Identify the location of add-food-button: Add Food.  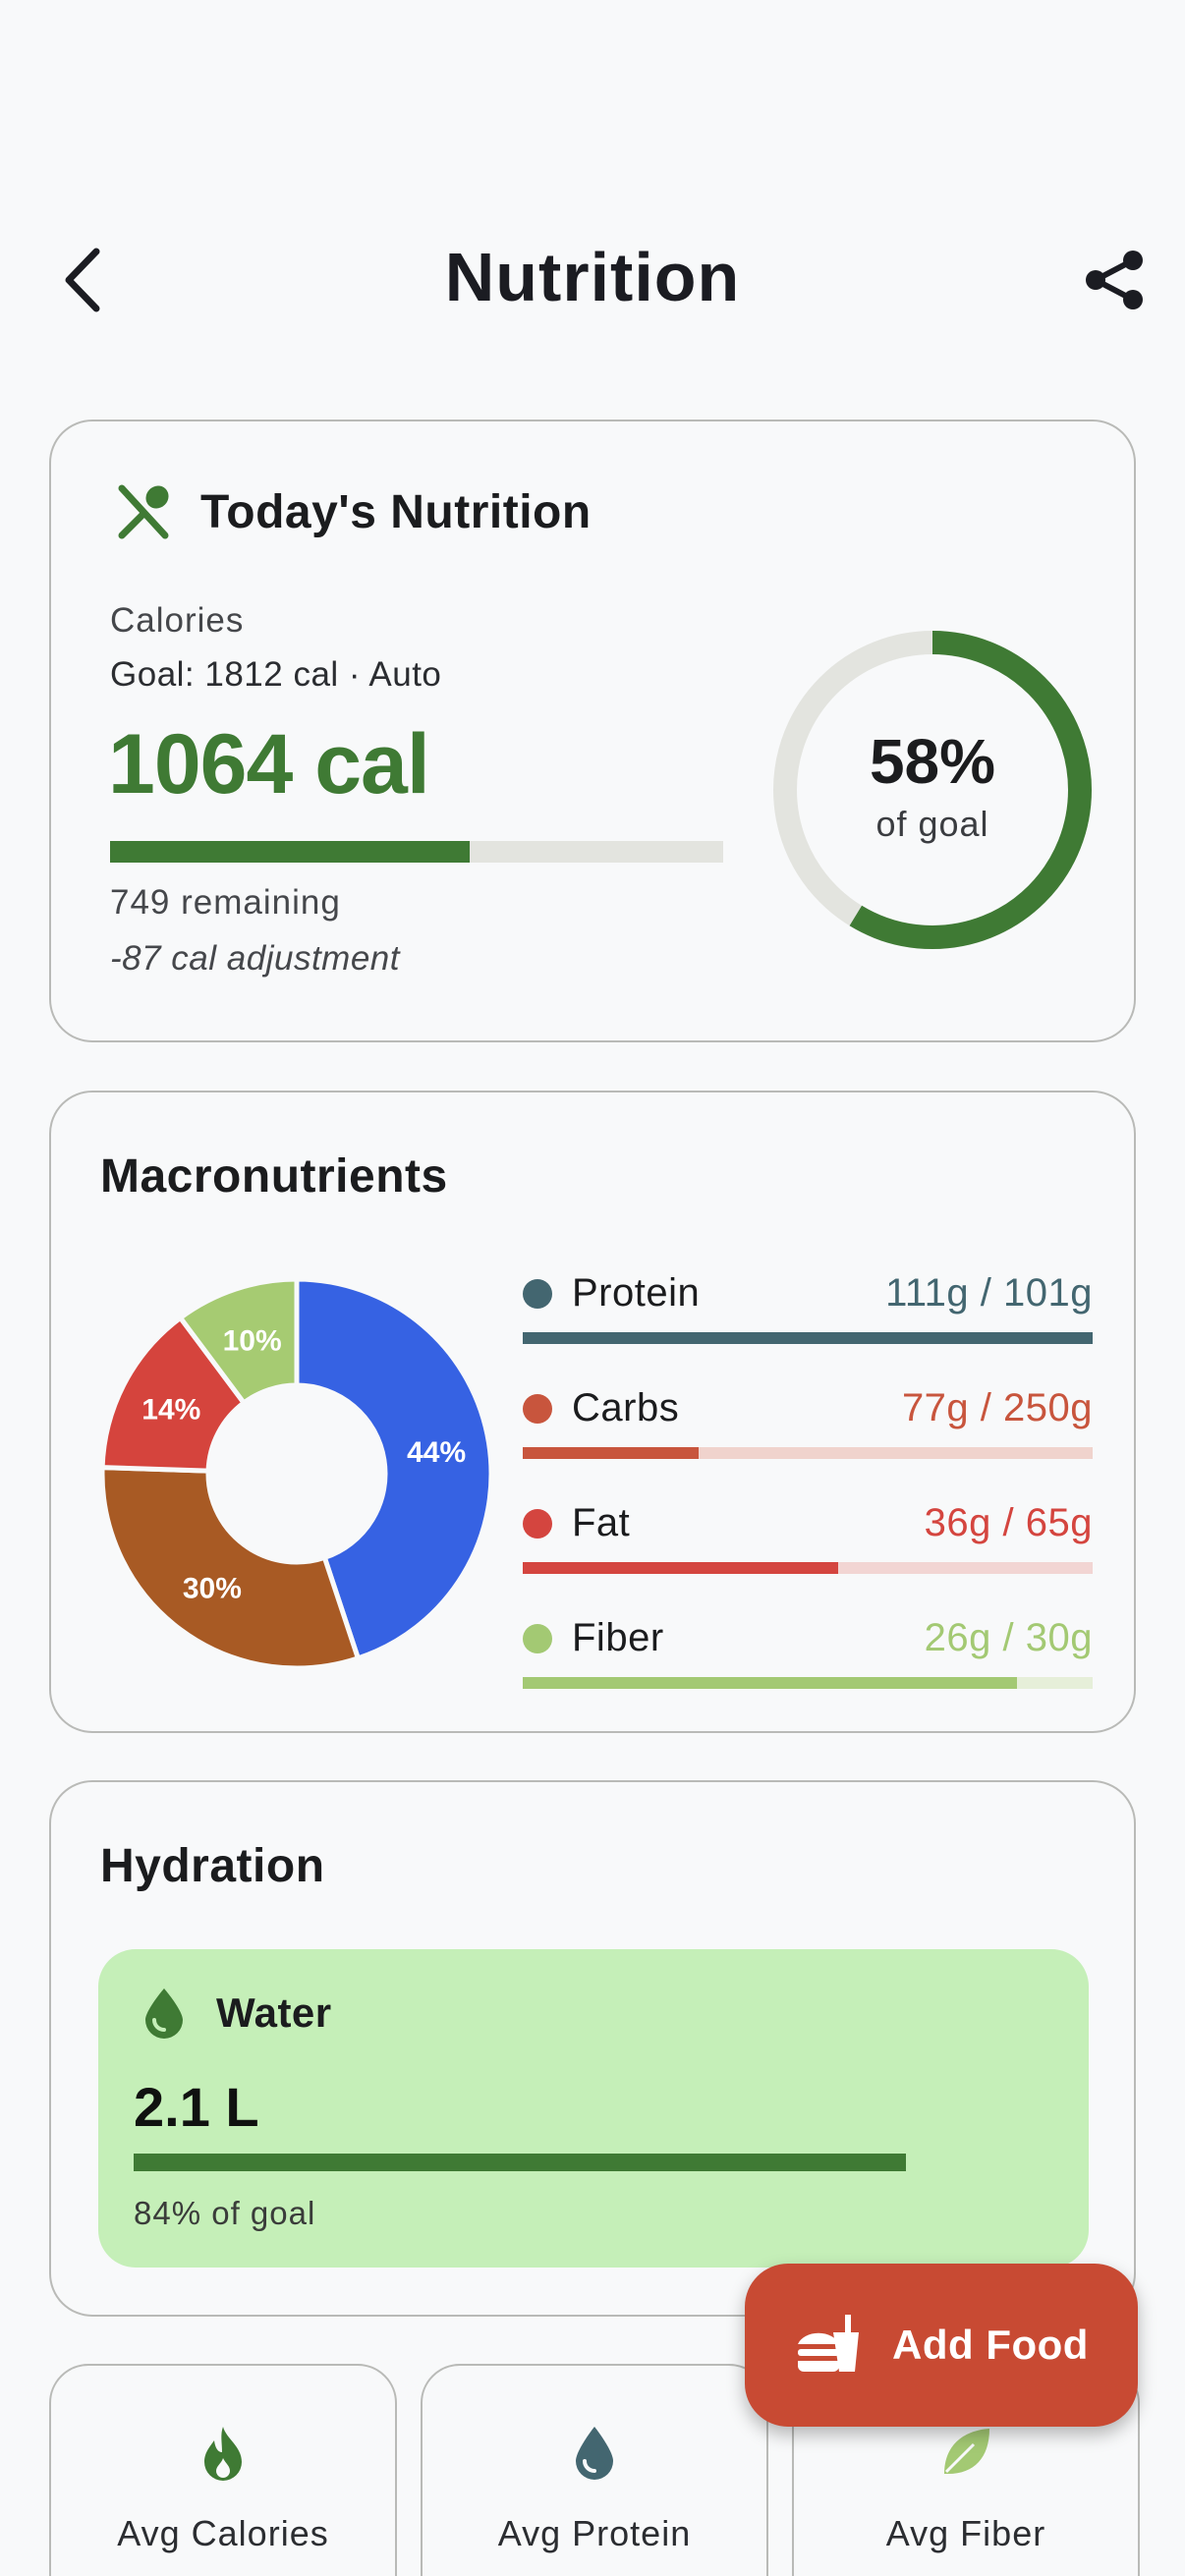
(942, 2345).